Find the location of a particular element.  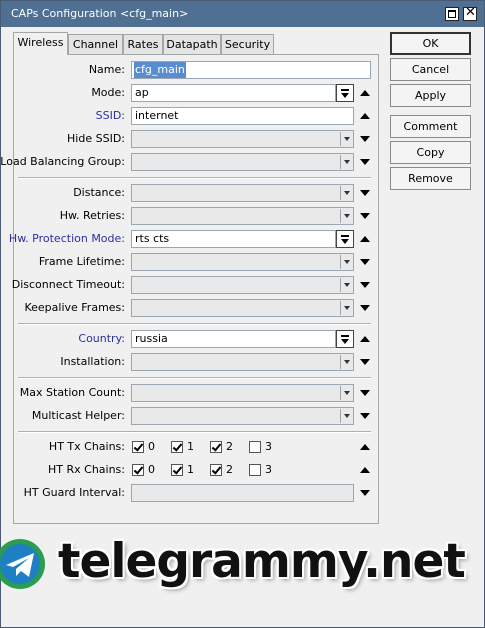

close-button: ✕ is located at coordinates (470, 13).